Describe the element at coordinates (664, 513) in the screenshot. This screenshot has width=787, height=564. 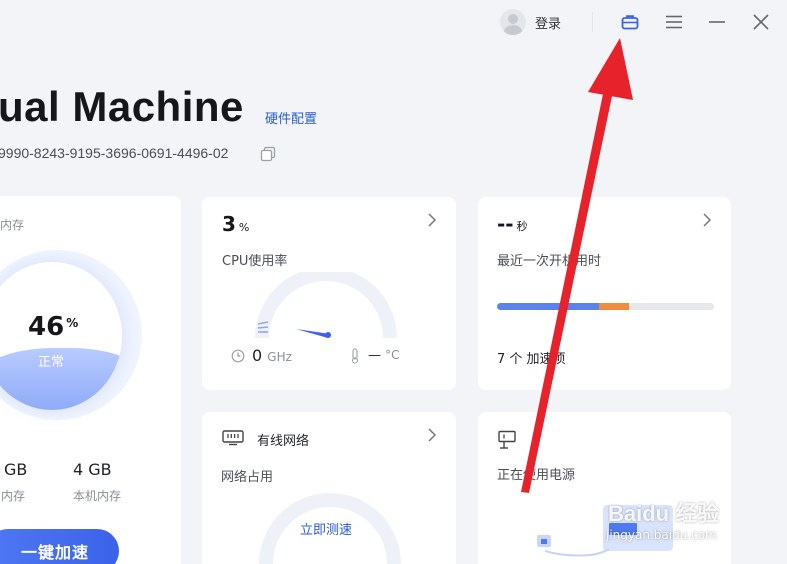
I see `watermark-logo: Baidu 经验` at that location.